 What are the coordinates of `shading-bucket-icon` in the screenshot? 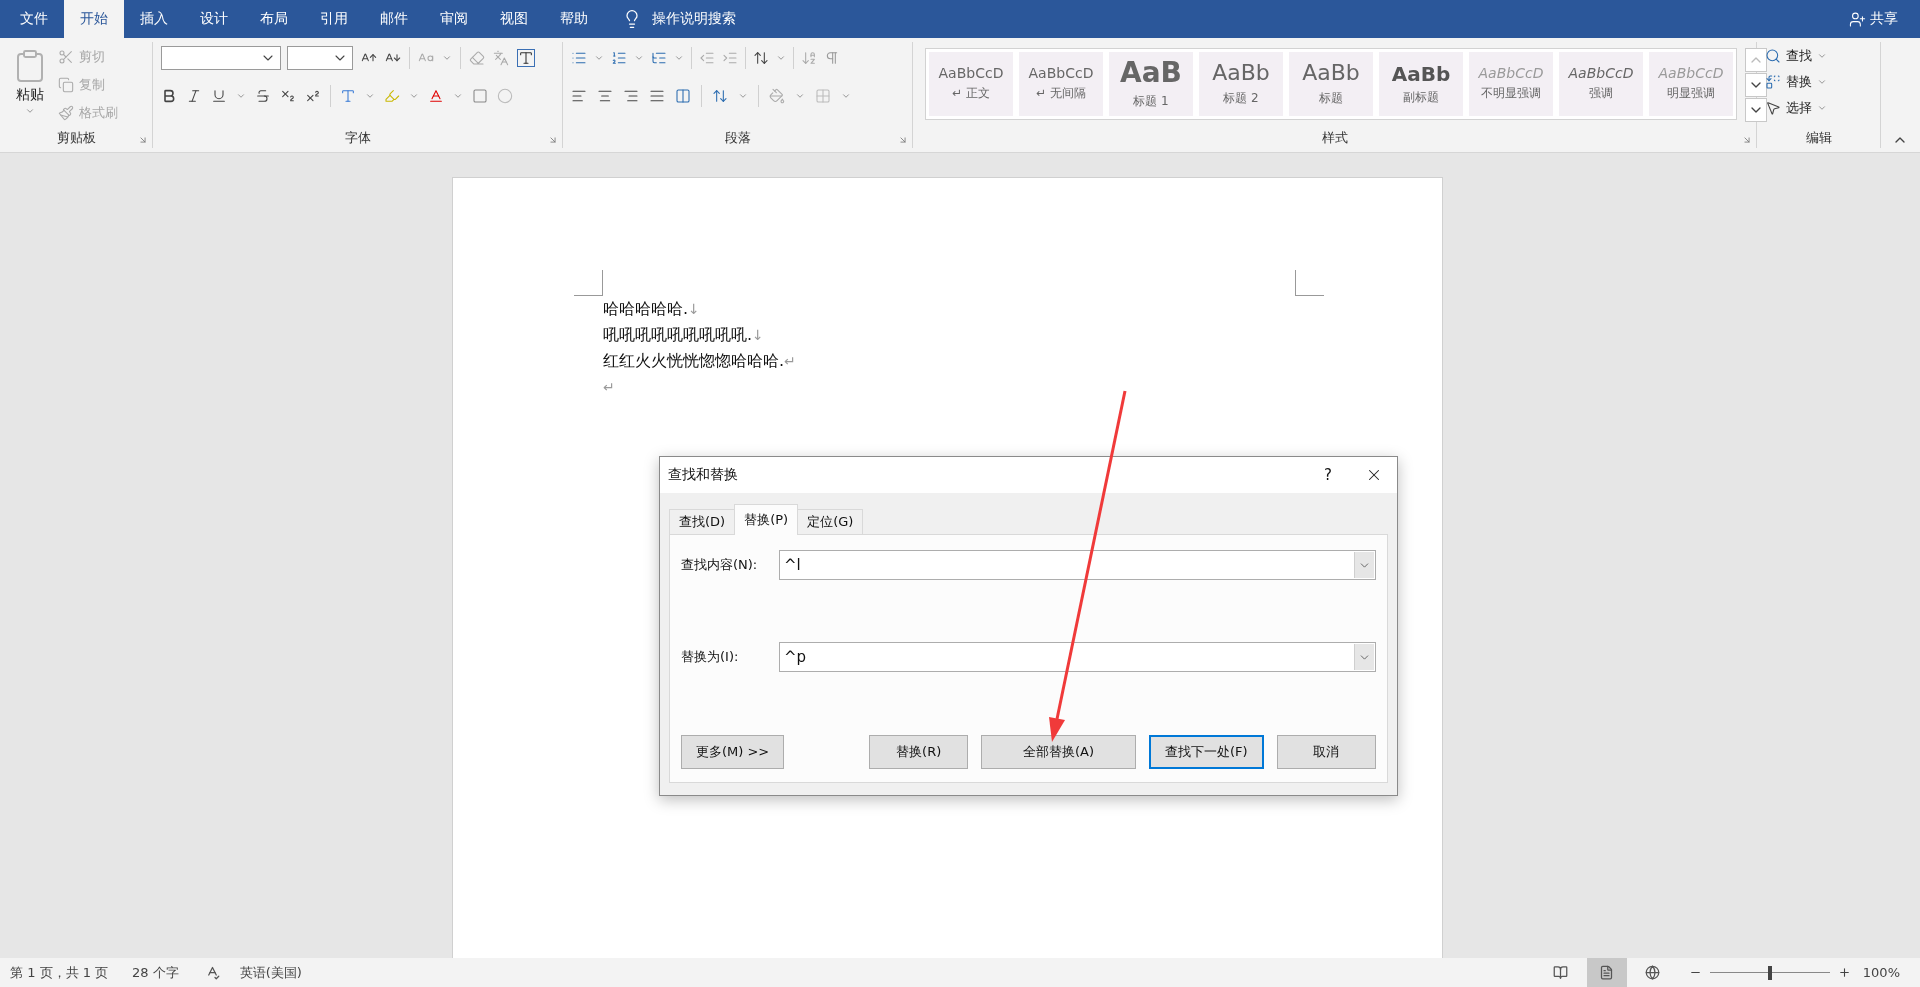 It's located at (777, 96).